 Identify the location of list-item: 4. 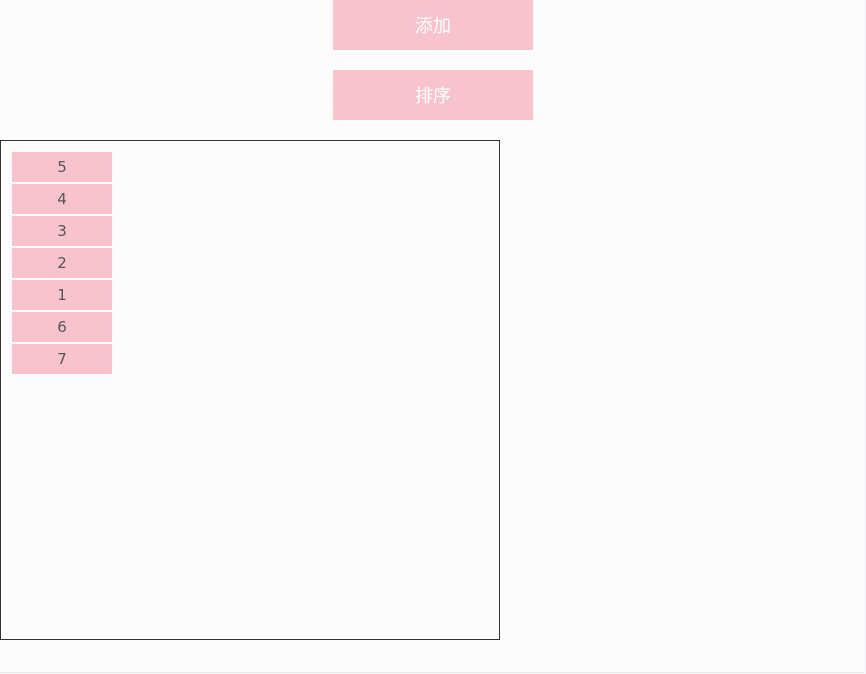
(62, 199).